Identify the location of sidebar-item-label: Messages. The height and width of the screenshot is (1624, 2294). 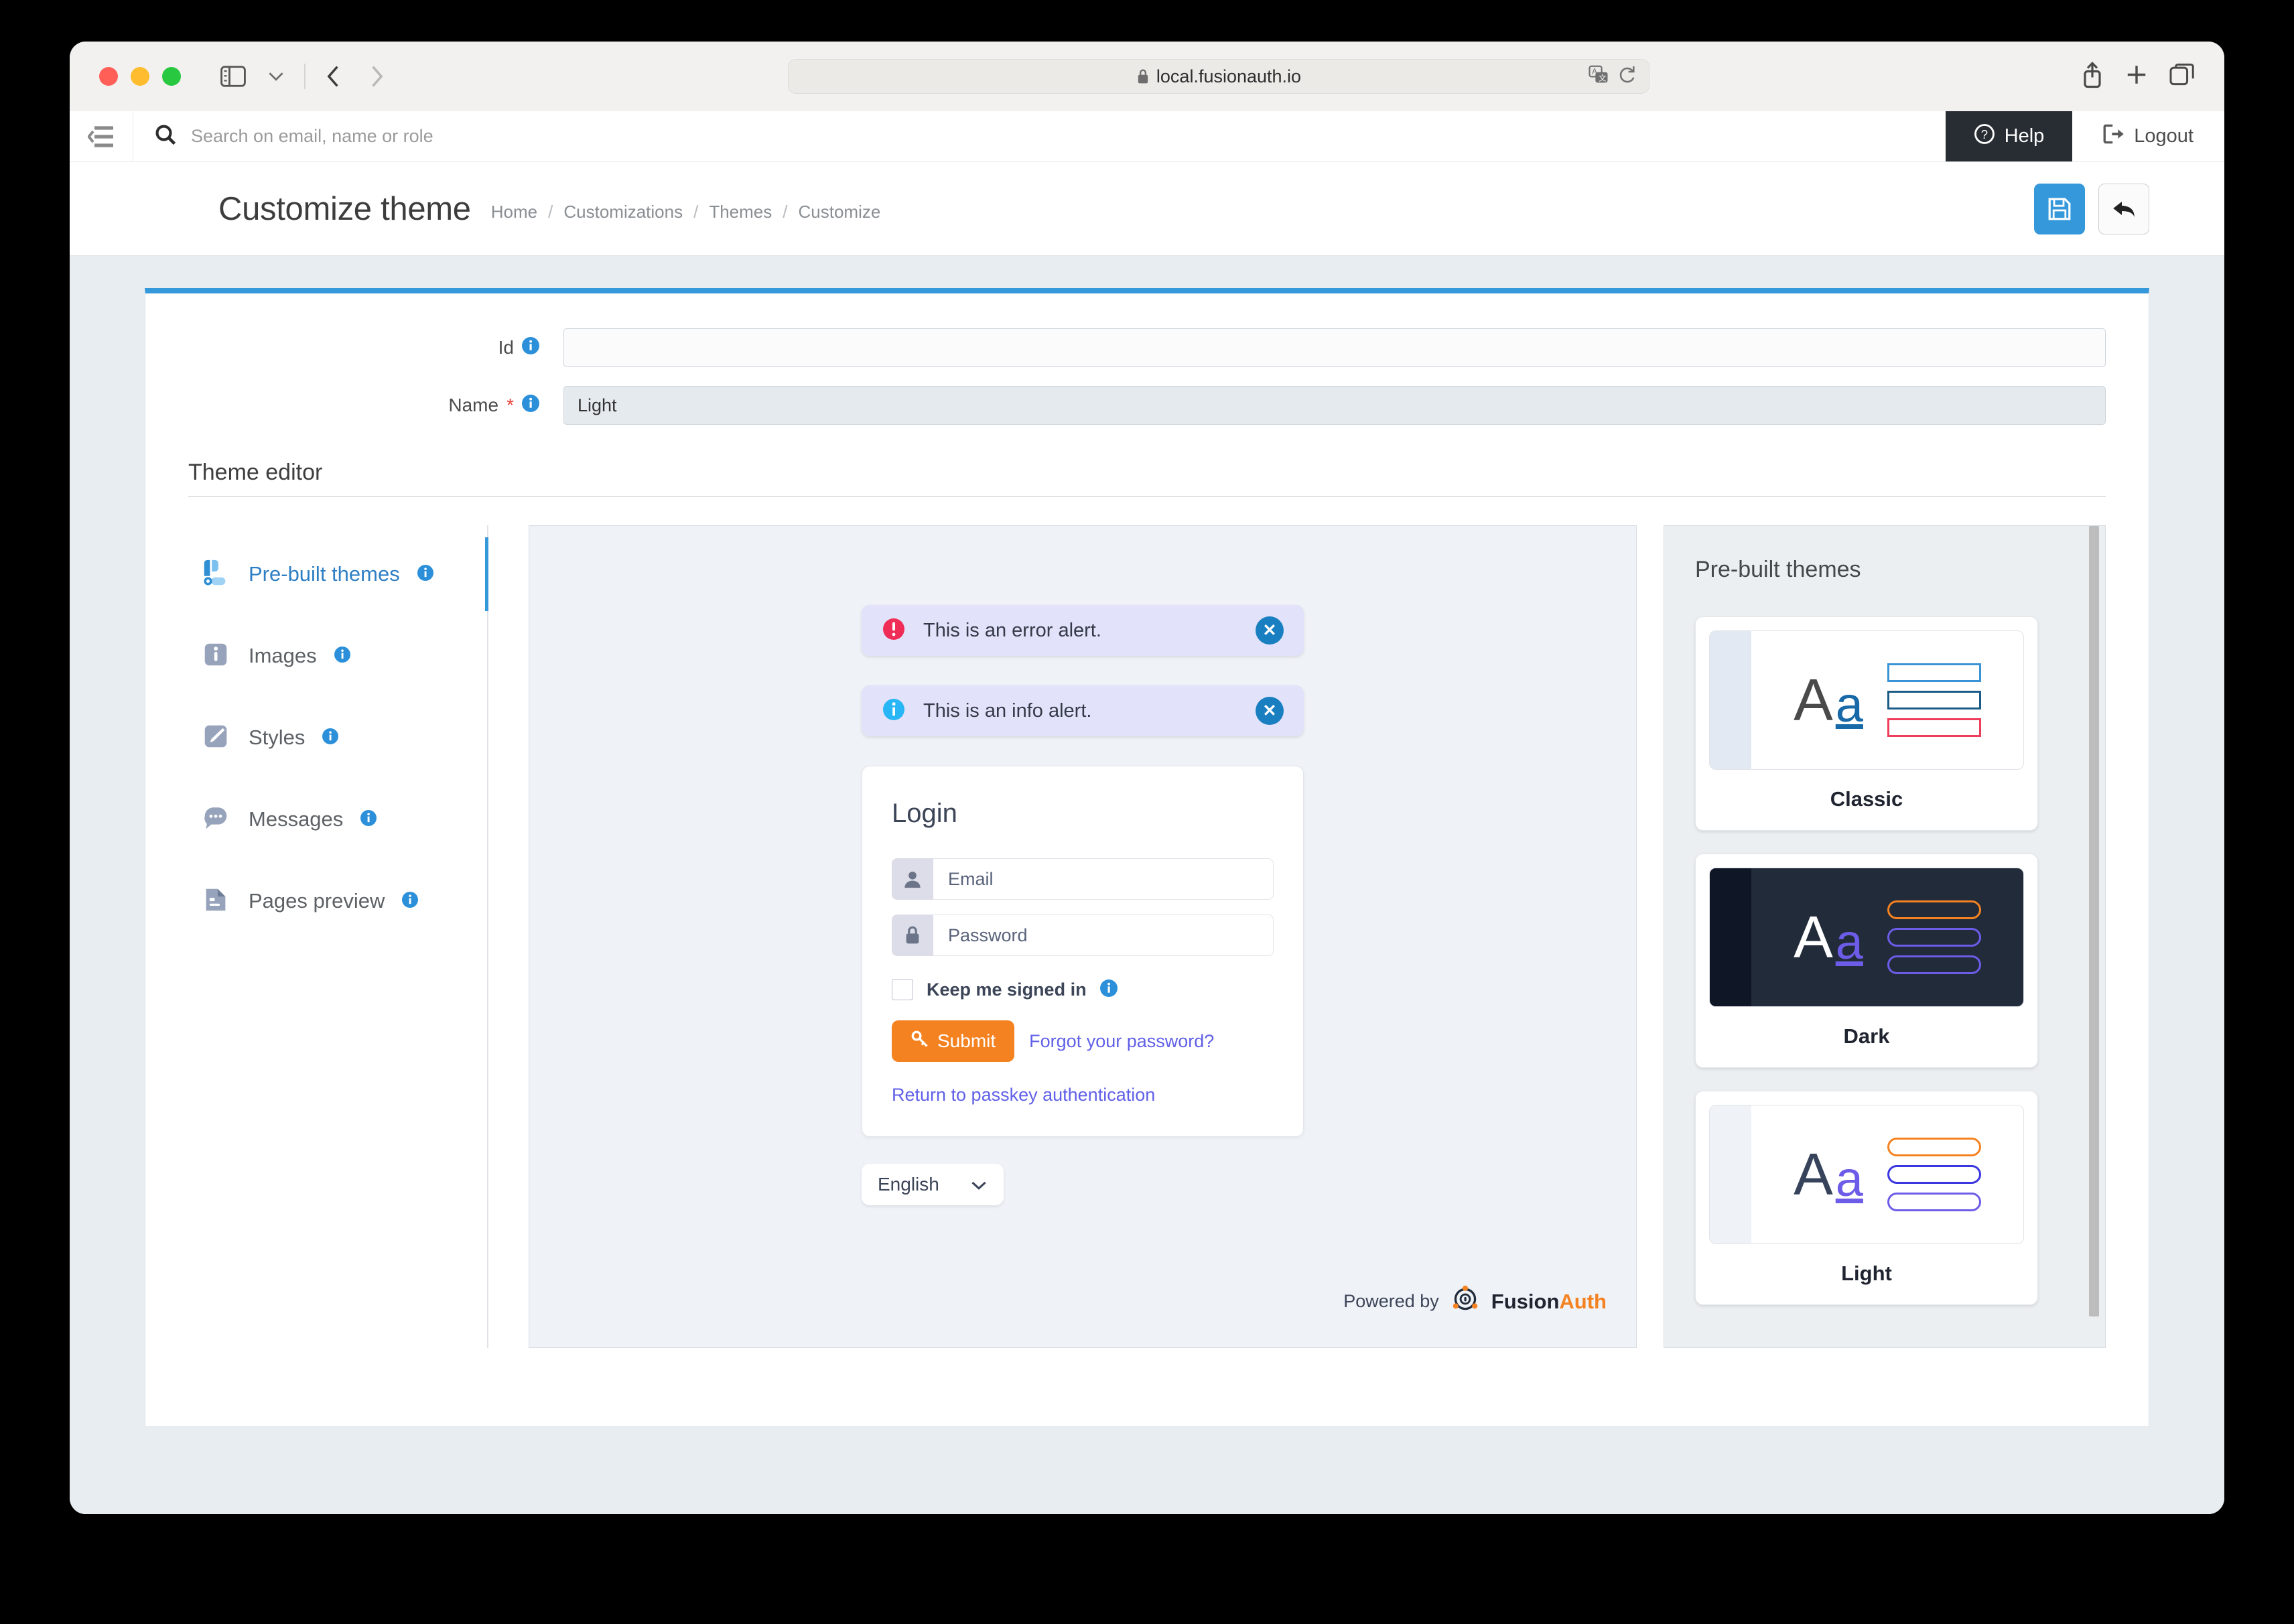
(296, 819).